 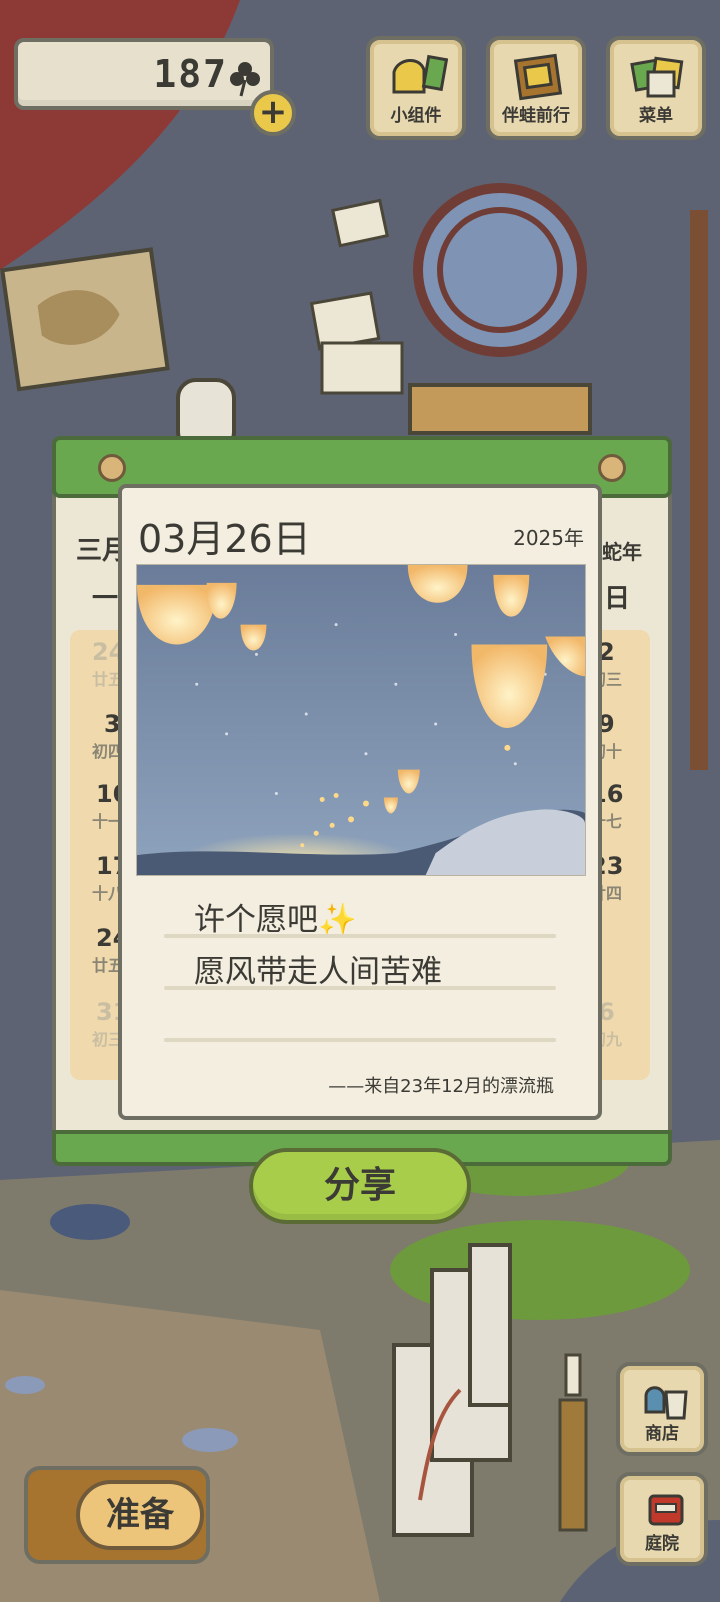 What do you see at coordinates (318, 972) in the screenshot?
I see `wish-line-2: 愿风带走人间苦难` at bounding box center [318, 972].